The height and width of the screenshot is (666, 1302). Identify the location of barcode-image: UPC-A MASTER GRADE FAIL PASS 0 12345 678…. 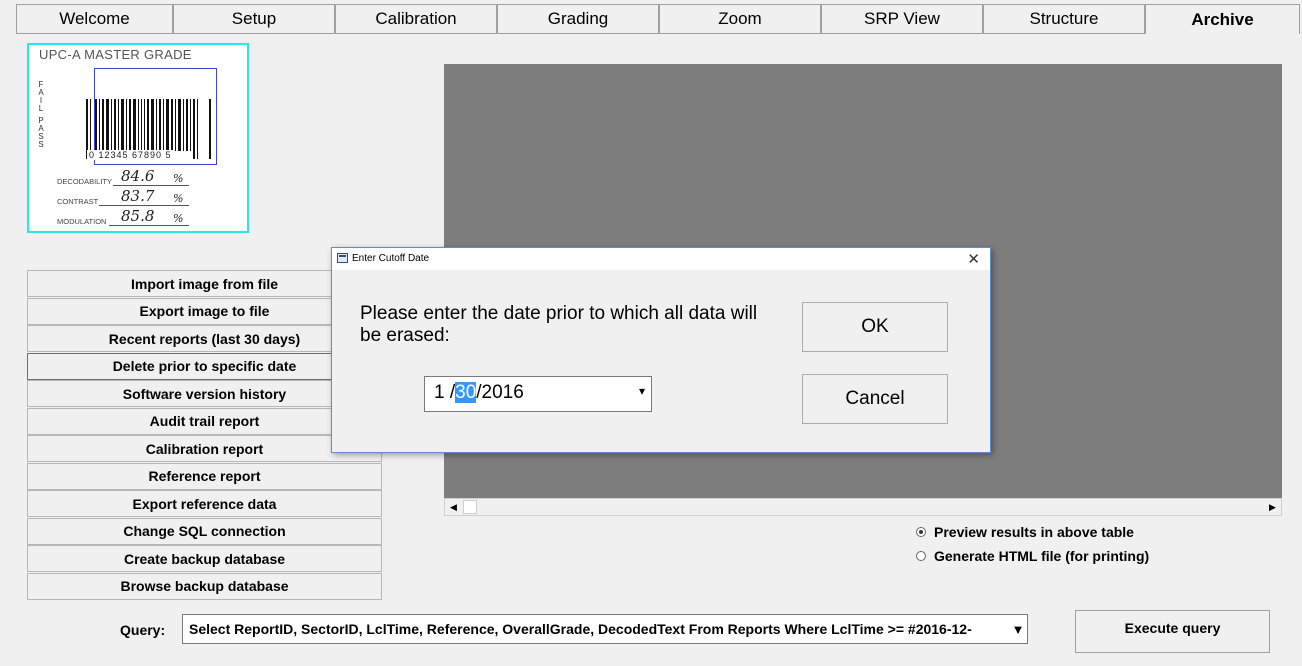
(138, 138).